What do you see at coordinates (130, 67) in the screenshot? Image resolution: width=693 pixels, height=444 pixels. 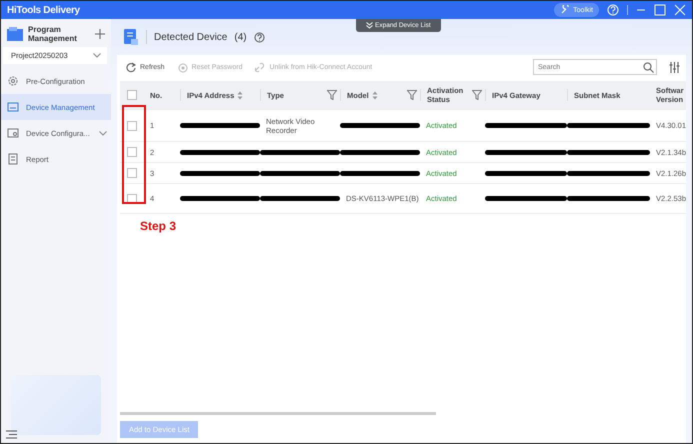 I see `refresh-icon` at bounding box center [130, 67].